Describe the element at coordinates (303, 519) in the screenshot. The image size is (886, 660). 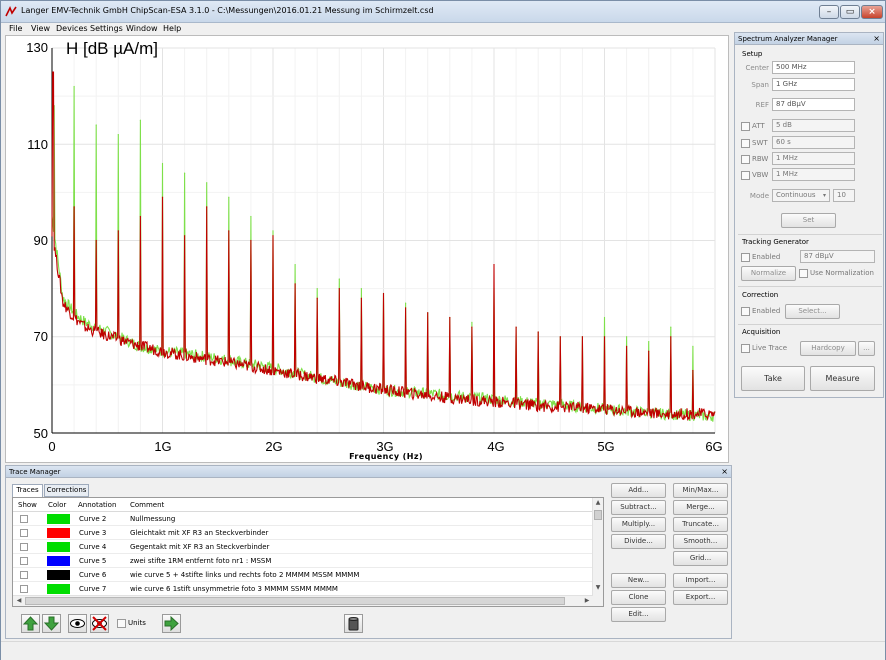
I see `table-row: Curve 2 Nullmessung` at that location.